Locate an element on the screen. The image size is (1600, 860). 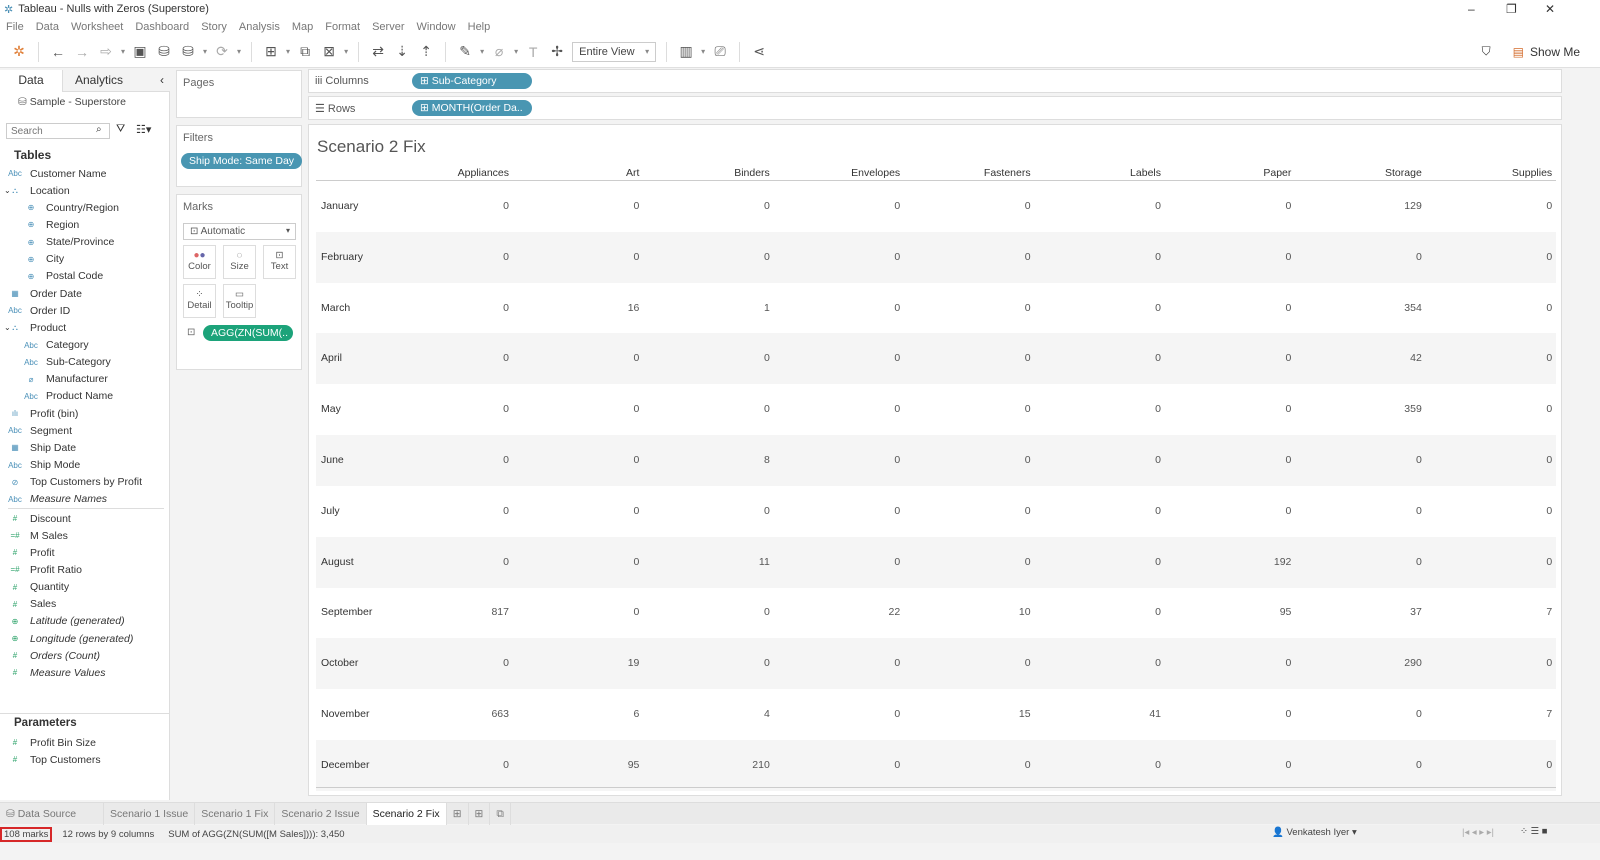
field-item: ▦ Ship Date is located at coordinates (42, 447).